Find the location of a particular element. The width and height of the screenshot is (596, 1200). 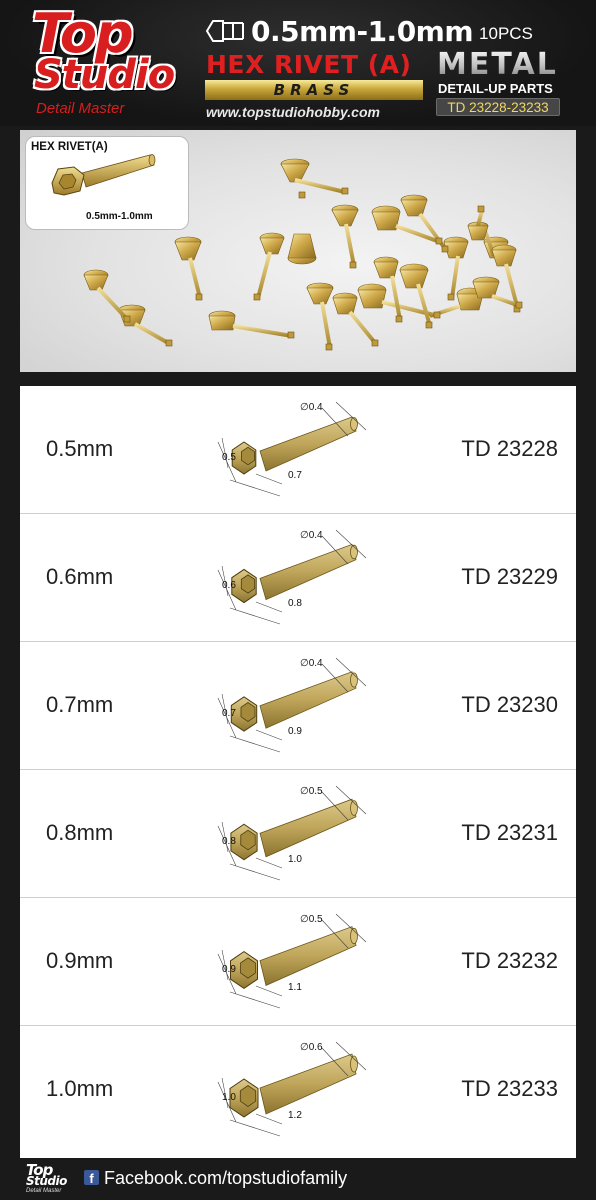

rivet-diagram: ∅0.5 0.9 1.1 is located at coordinates (296, 963).